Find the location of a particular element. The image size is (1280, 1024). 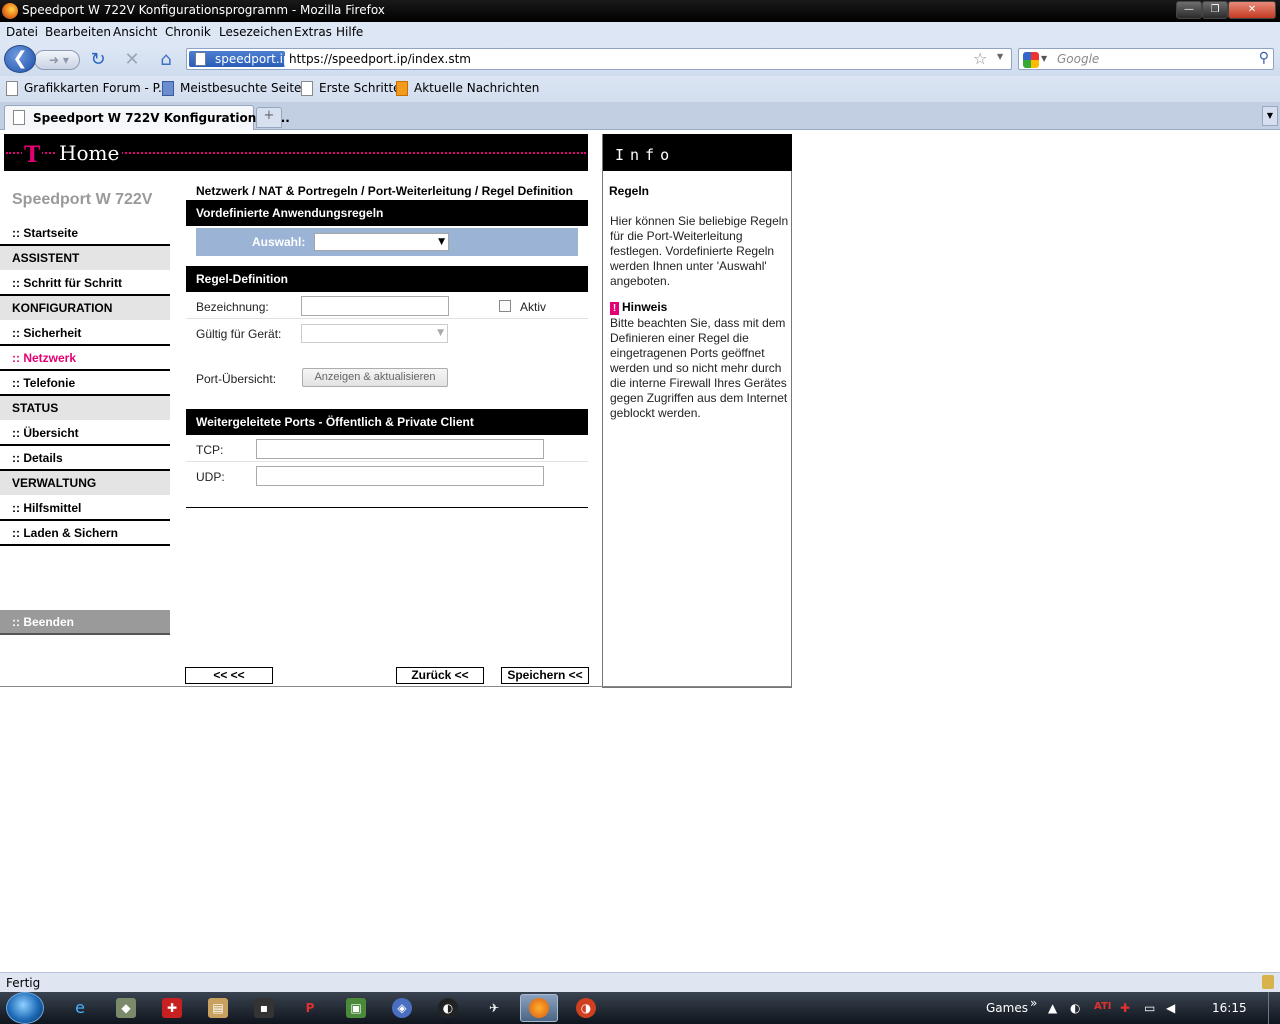

bookmark-meistbesuchte: Meistbesuchte Seiten is located at coordinates (235, 88).